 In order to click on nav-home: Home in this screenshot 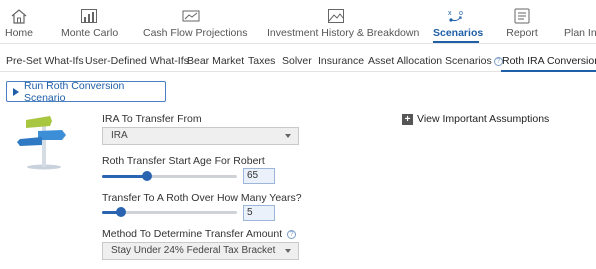, I will do `click(19, 22)`.